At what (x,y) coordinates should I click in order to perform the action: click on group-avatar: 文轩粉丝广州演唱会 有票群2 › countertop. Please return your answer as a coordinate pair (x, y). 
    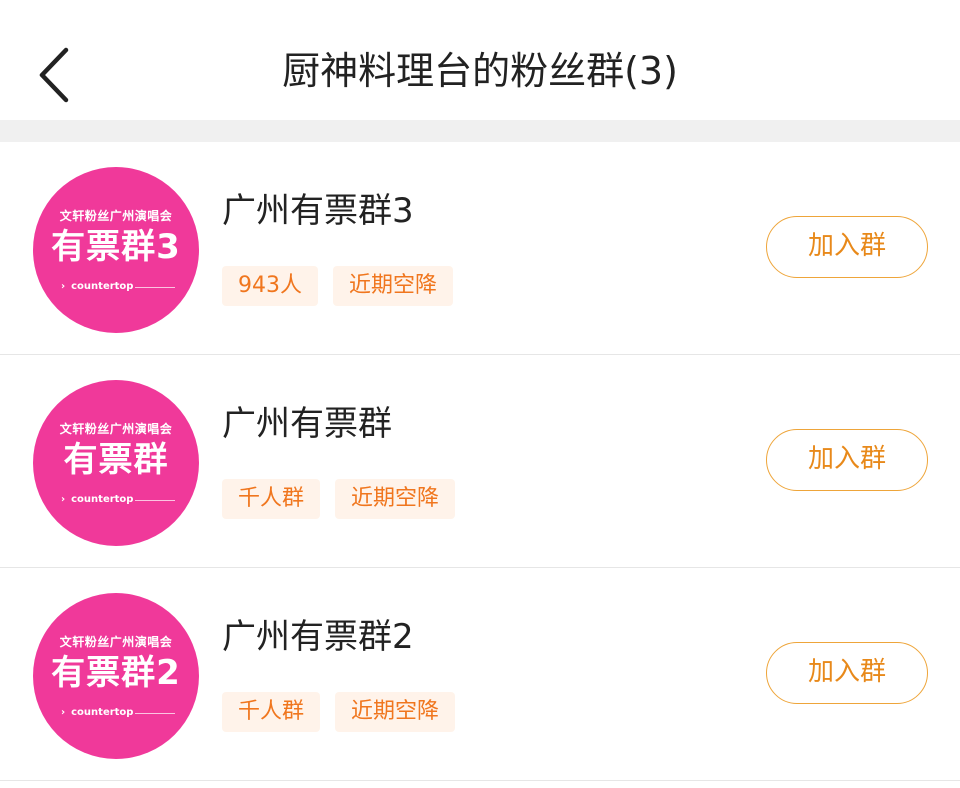
    Looking at the image, I should click on (116, 676).